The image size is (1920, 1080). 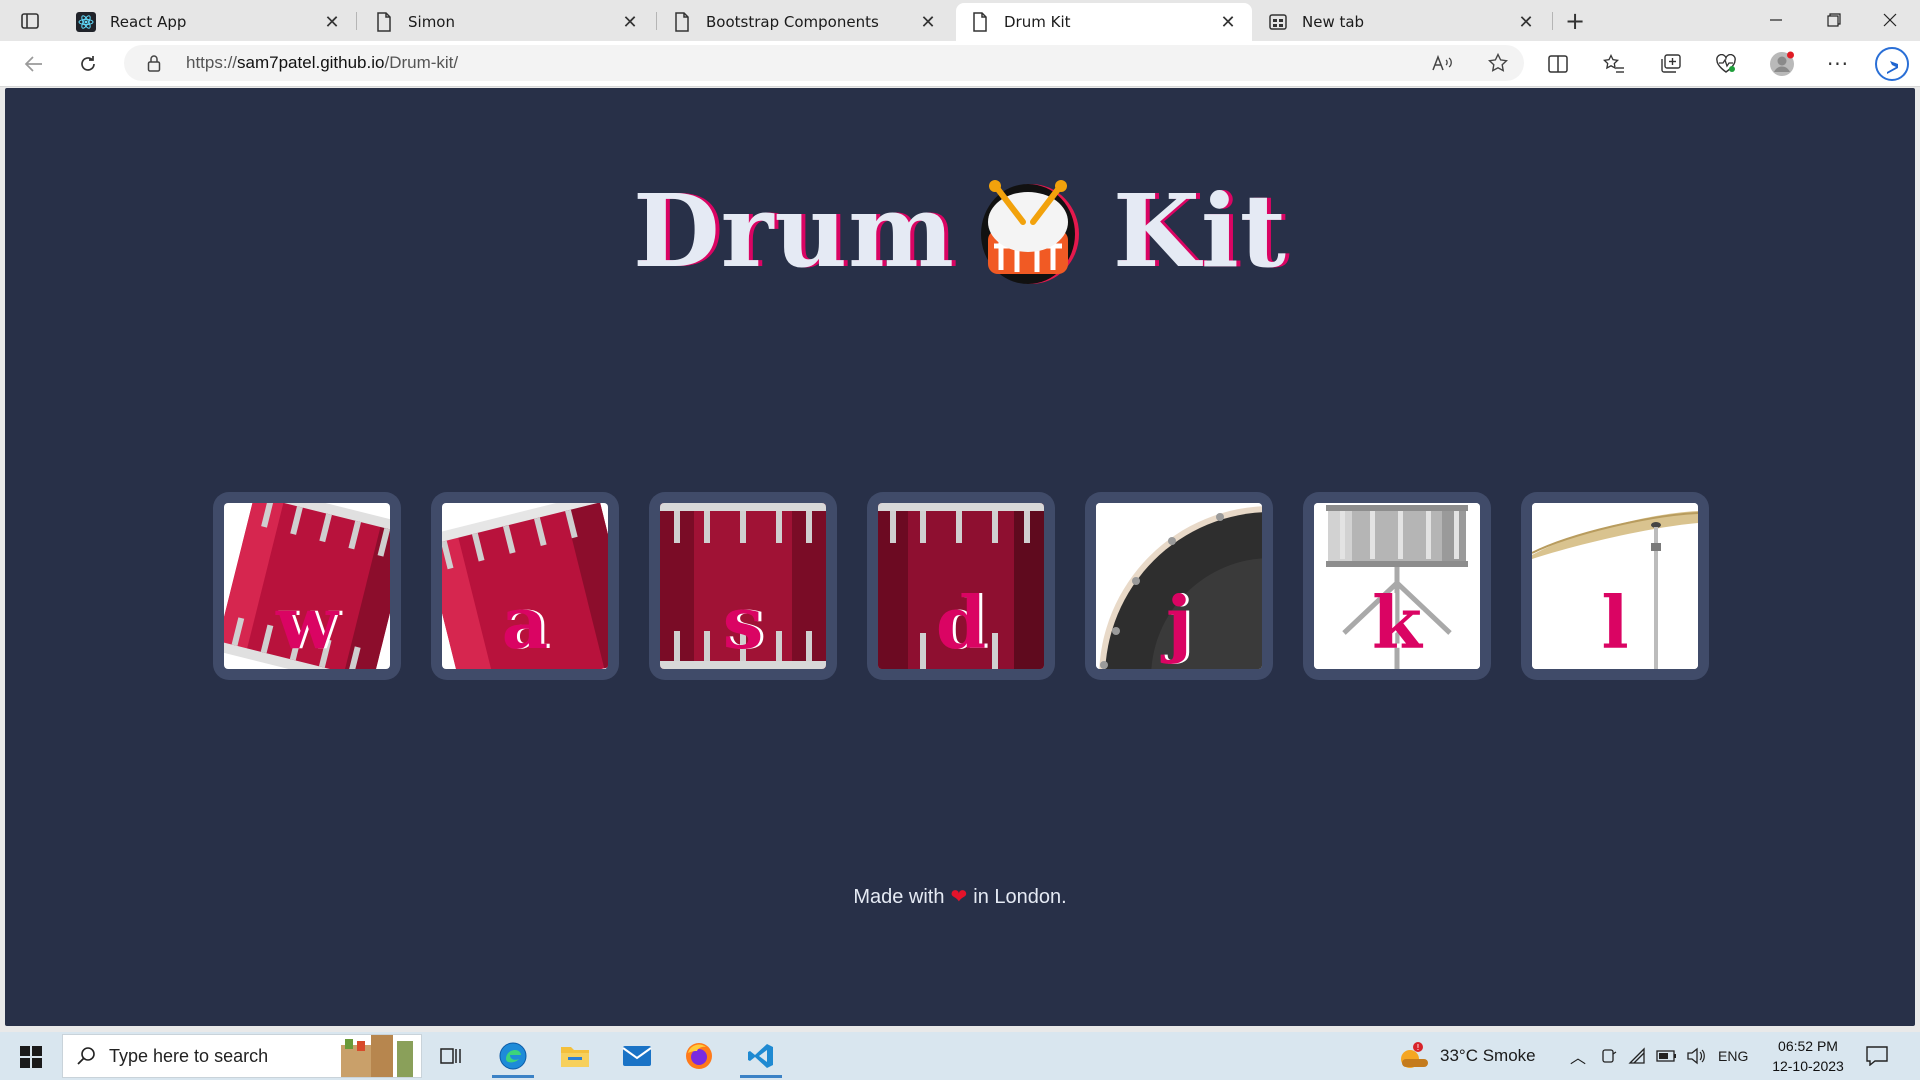 I want to click on lock-icon, so click(x=154, y=63).